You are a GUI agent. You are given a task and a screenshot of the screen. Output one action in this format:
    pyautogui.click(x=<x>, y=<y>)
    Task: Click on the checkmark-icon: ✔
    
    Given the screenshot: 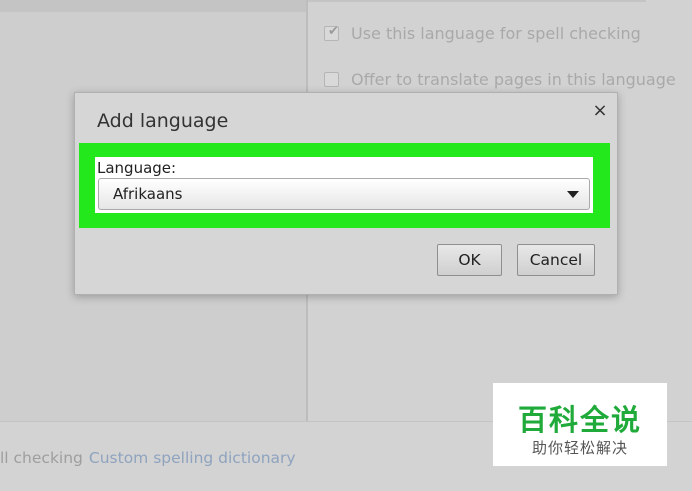 What is the action you would take?
    pyautogui.click(x=333, y=31)
    